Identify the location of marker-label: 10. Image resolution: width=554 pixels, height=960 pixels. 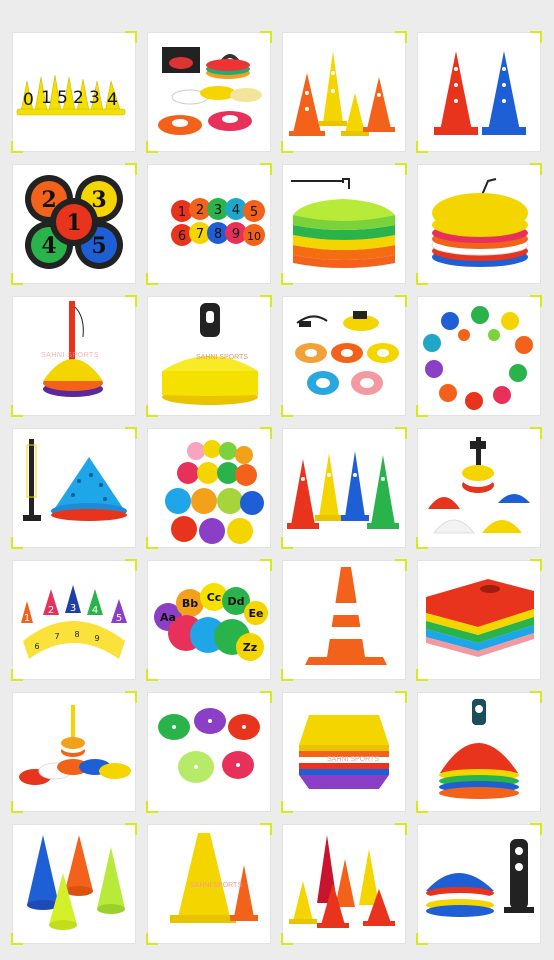
(254, 236).